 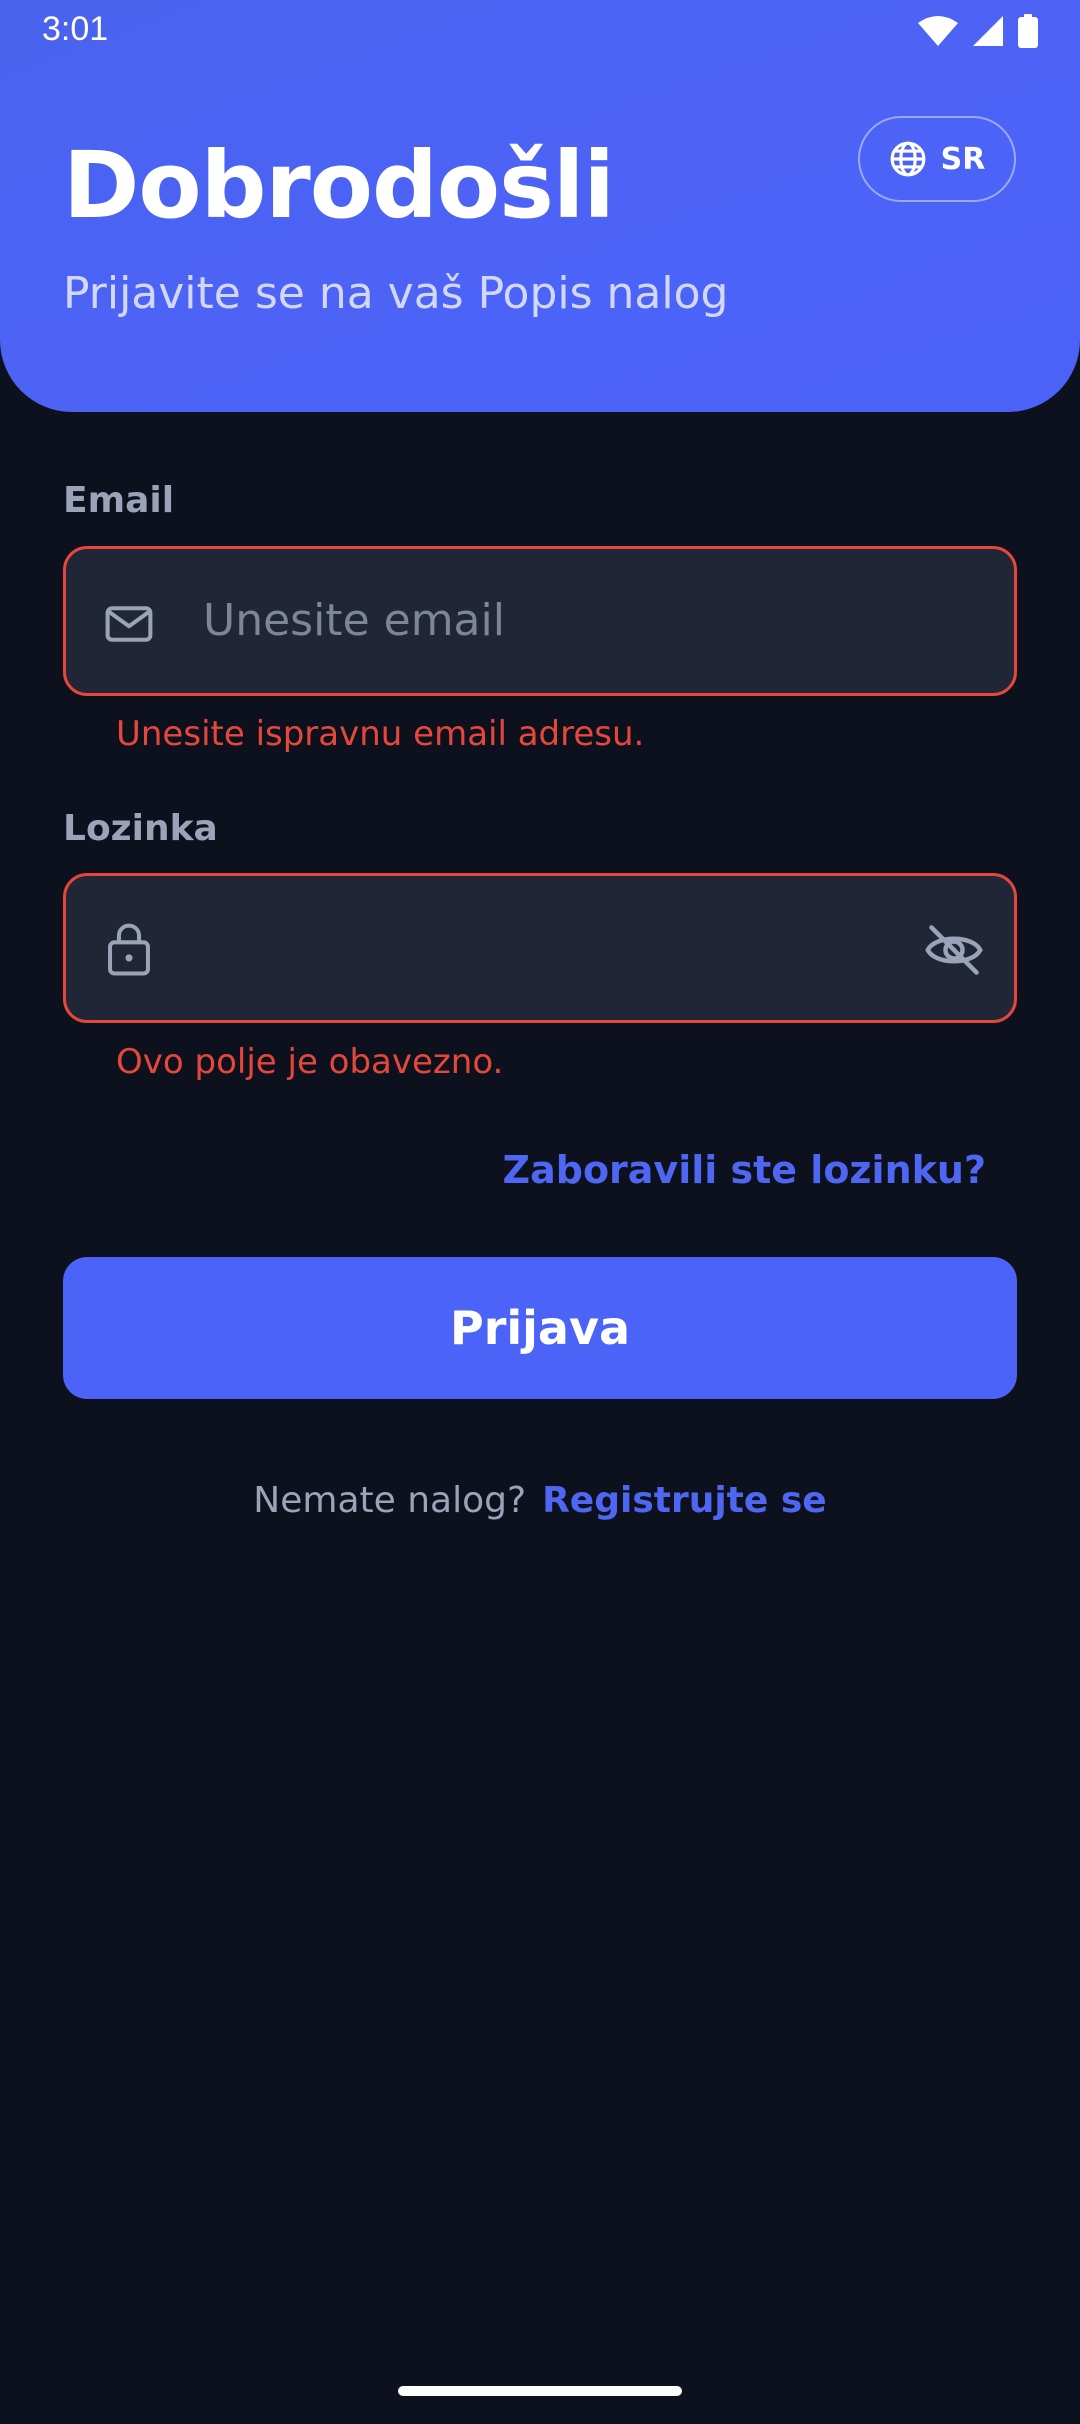 What do you see at coordinates (75, 29) in the screenshot?
I see `status-time: 3:01` at bounding box center [75, 29].